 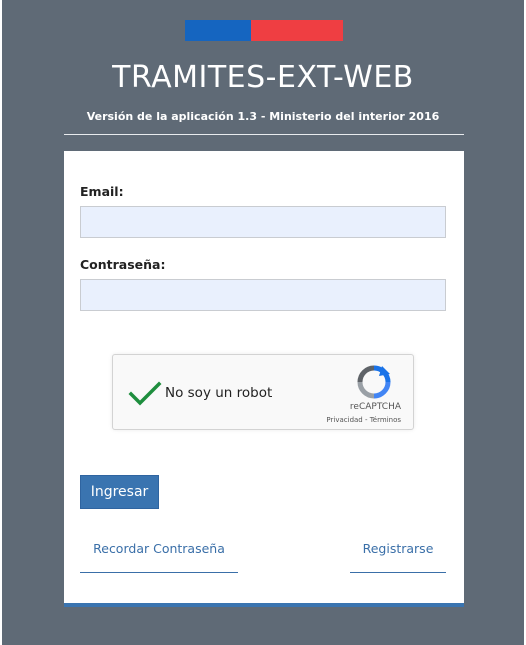 I want to click on recaptcha-links: Privacidad - Términos, so click(x=363, y=420).